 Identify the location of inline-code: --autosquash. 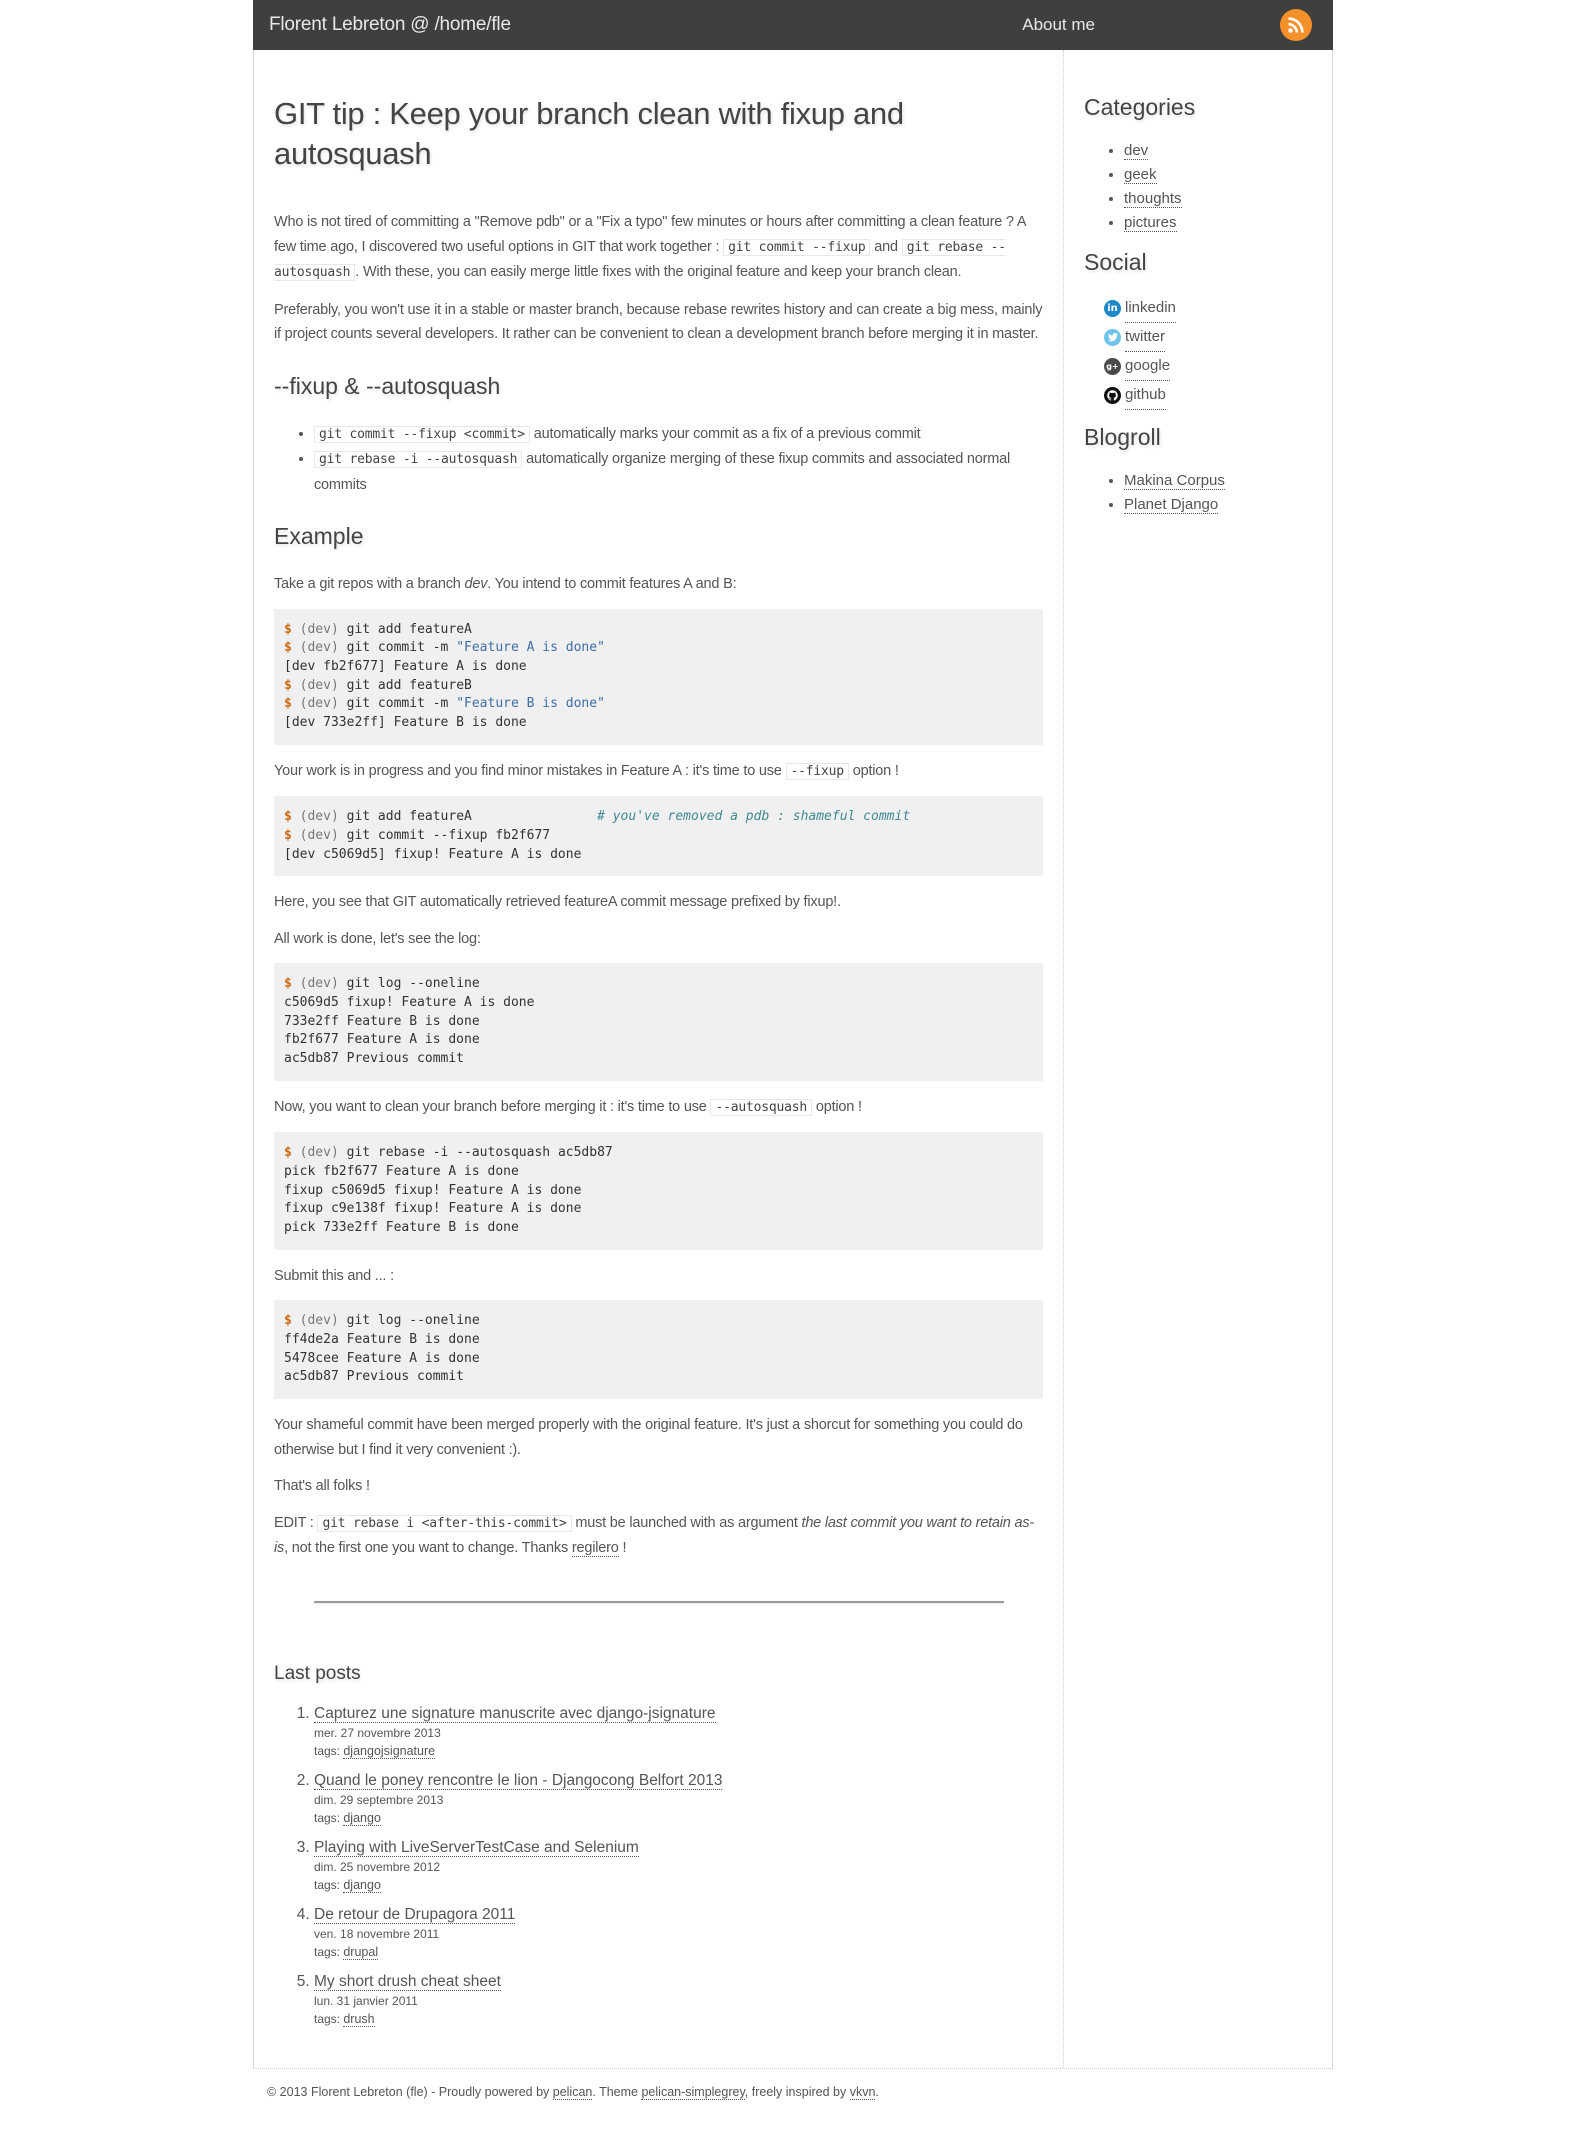
(761, 1107).